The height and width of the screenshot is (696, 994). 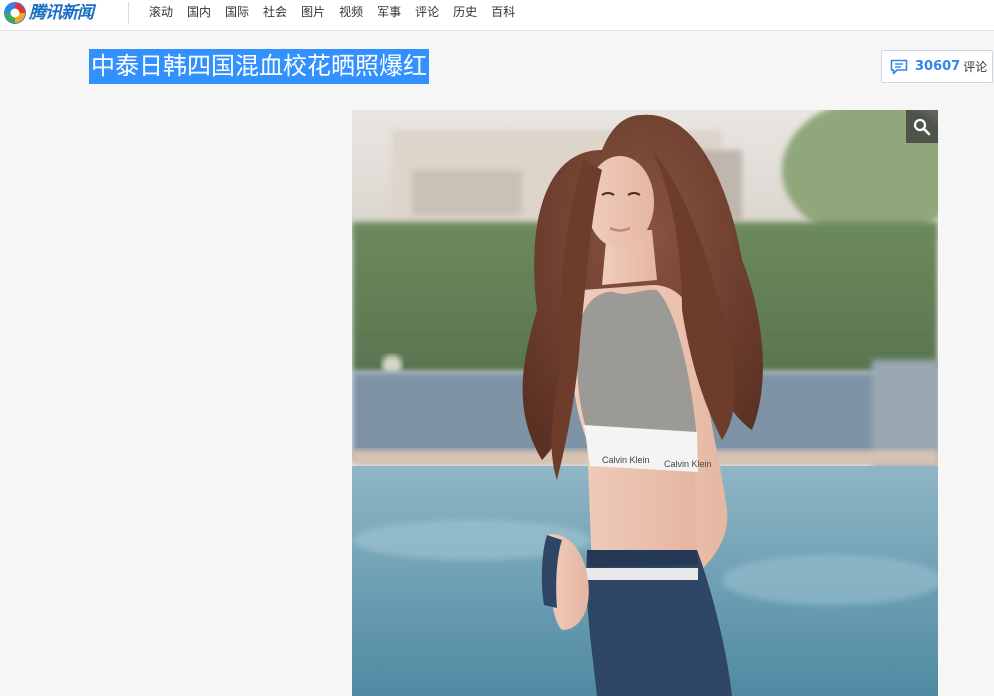 I want to click on nav-item-baike: 百科, so click(x=503, y=12).